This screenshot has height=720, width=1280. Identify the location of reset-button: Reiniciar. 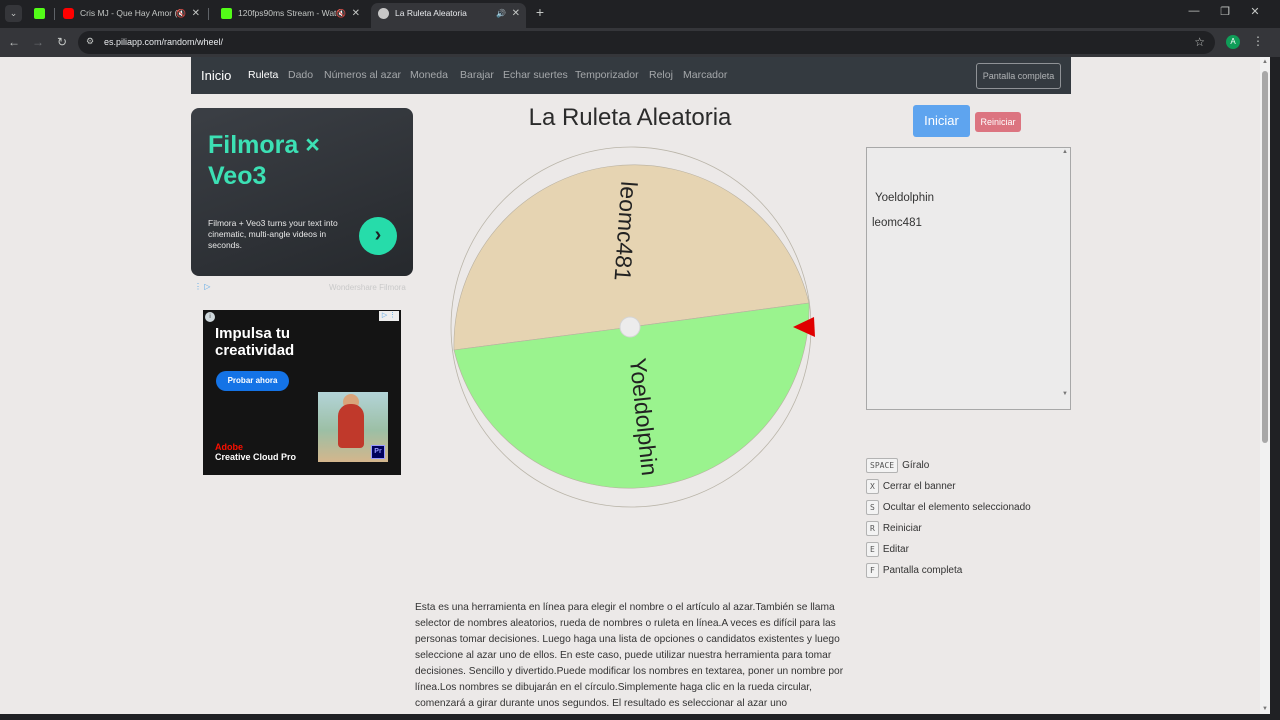
(998, 122).